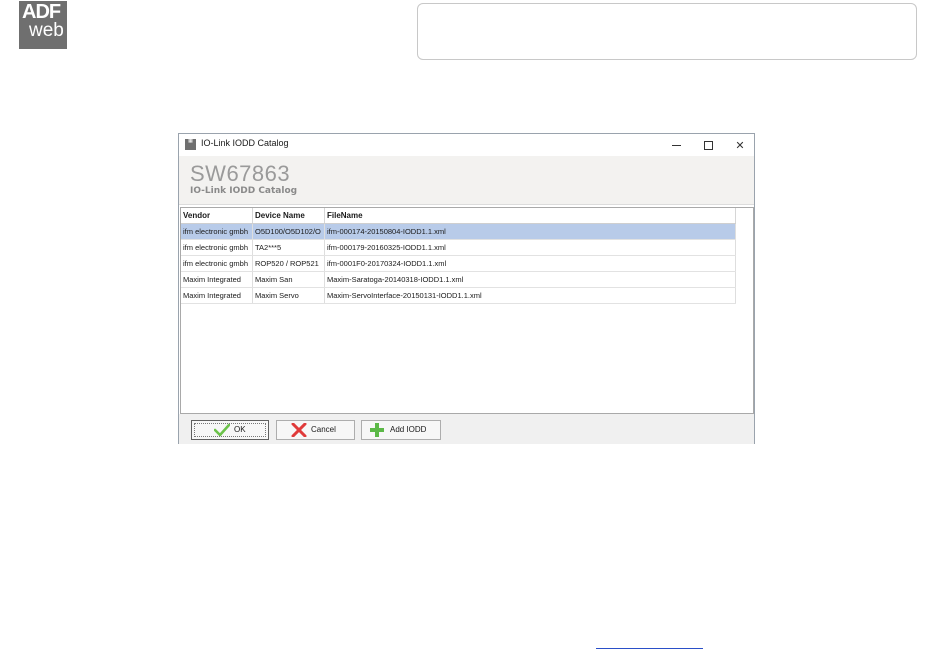 Image resolution: width=950 pixels, height=654 pixels. Describe the element at coordinates (408, 429) in the screenshot. I see `add-iodd-label: Add IODD` at that location.